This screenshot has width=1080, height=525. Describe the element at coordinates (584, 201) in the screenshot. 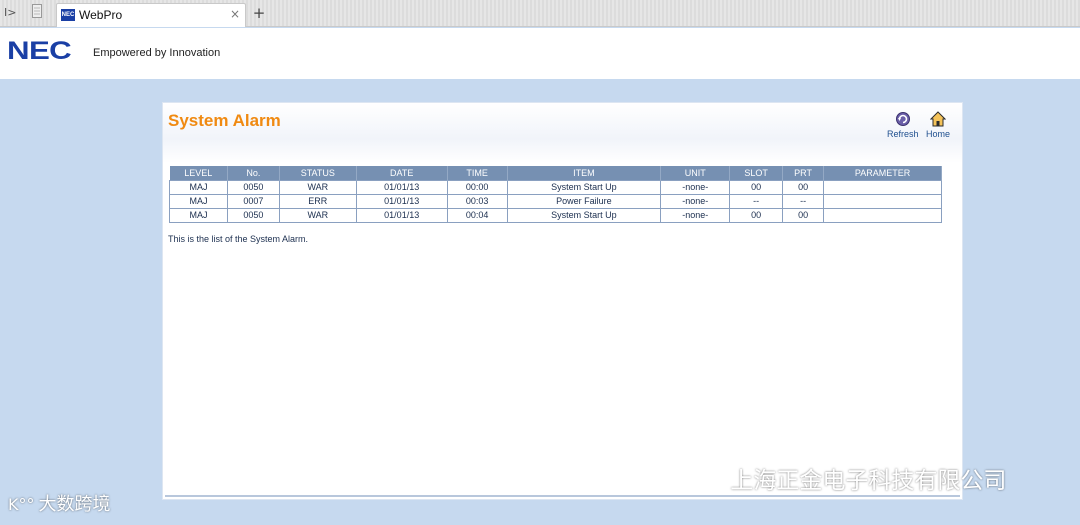

I see `table-cell: Power Failure` at that location.